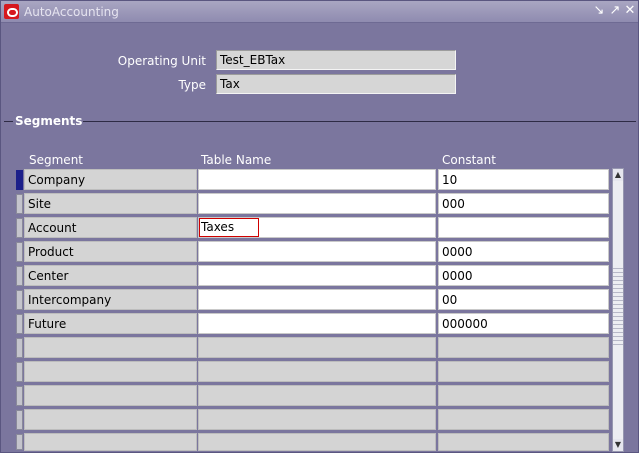  I want to click on segment-cell: Product, so click(110, 251).